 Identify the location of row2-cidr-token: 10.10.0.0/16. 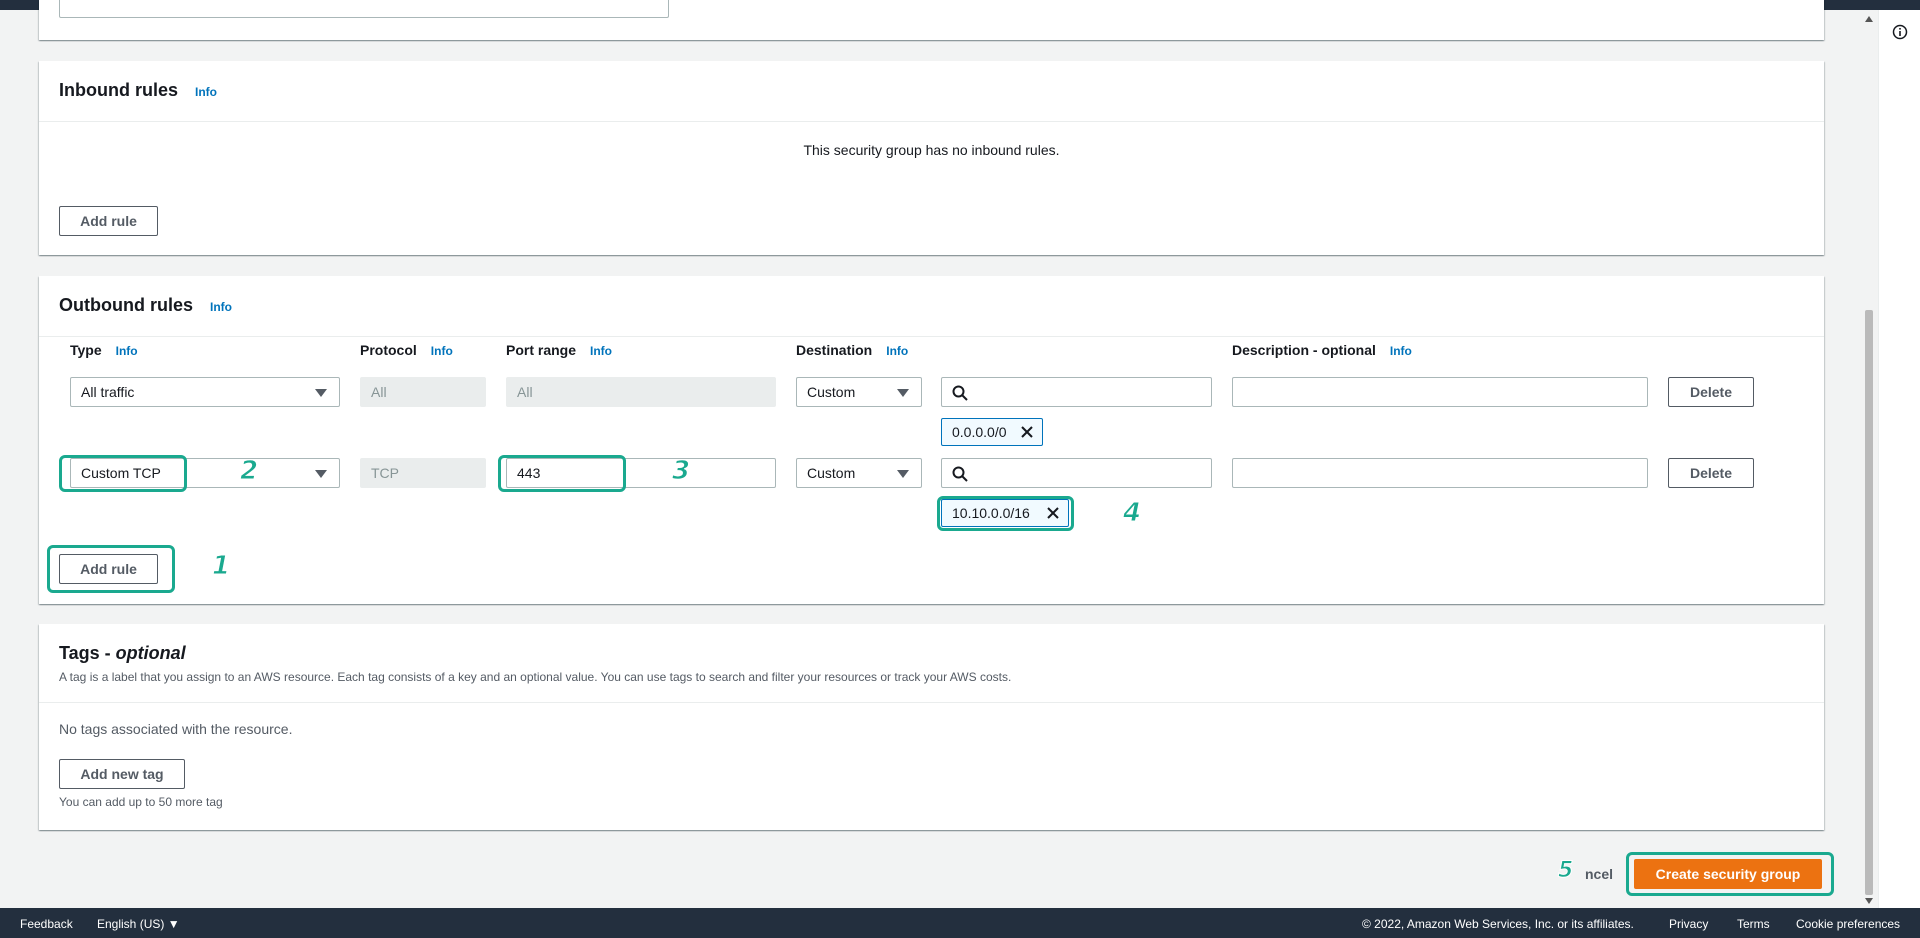
(1005, 513).